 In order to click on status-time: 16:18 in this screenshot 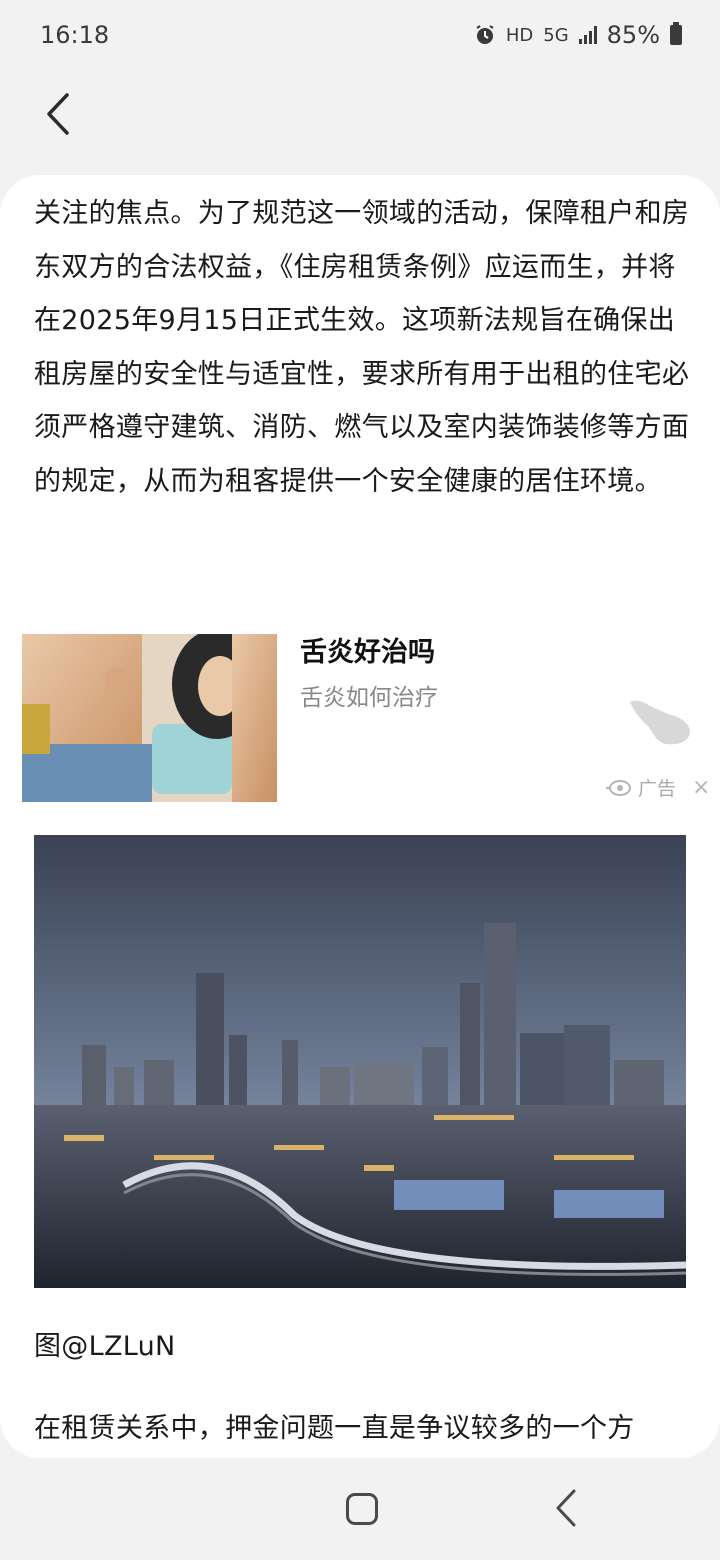, I will do `click(75, 35)`.